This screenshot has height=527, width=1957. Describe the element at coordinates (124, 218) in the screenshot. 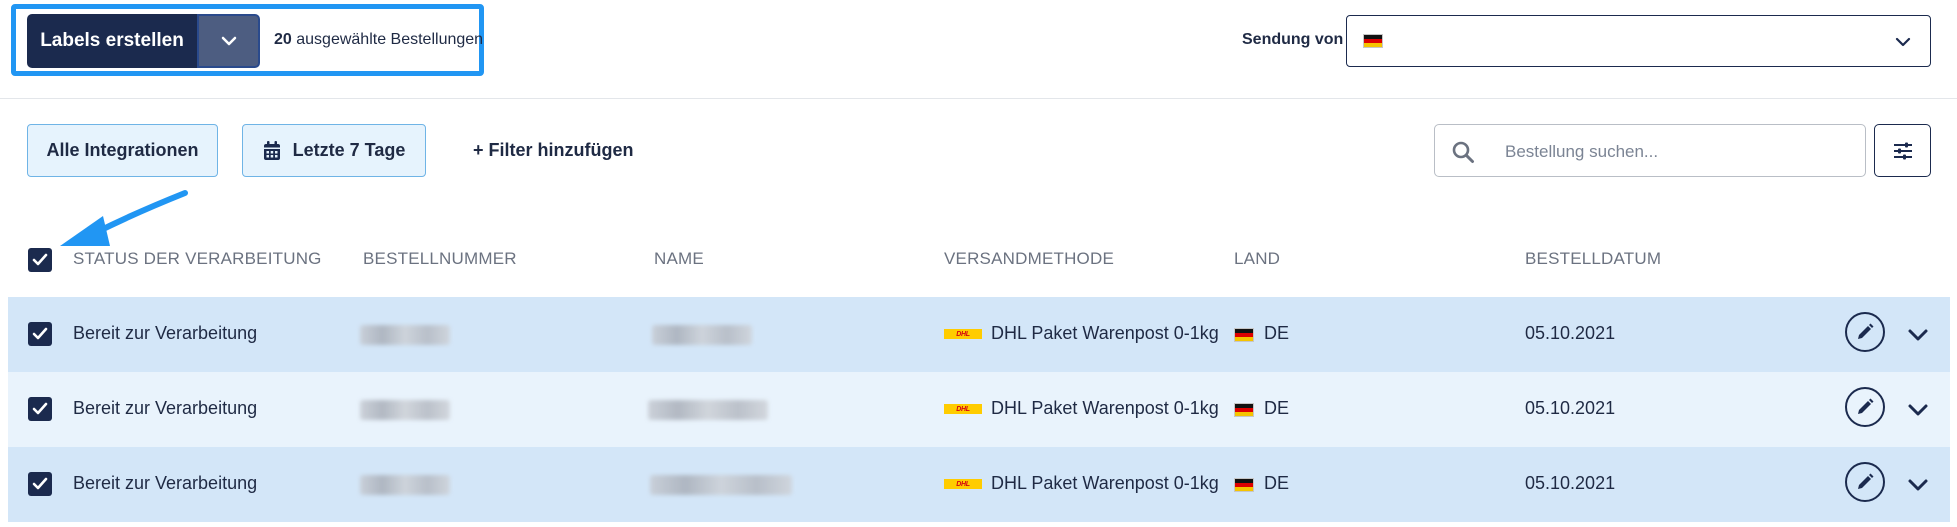

I see `annotation-arrow-icon` at that location.